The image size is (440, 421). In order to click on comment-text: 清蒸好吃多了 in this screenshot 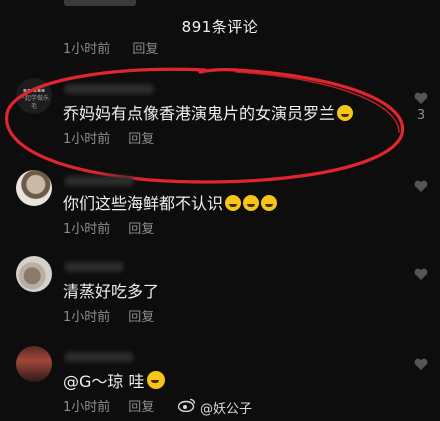, I will do `click(111, 291)`.